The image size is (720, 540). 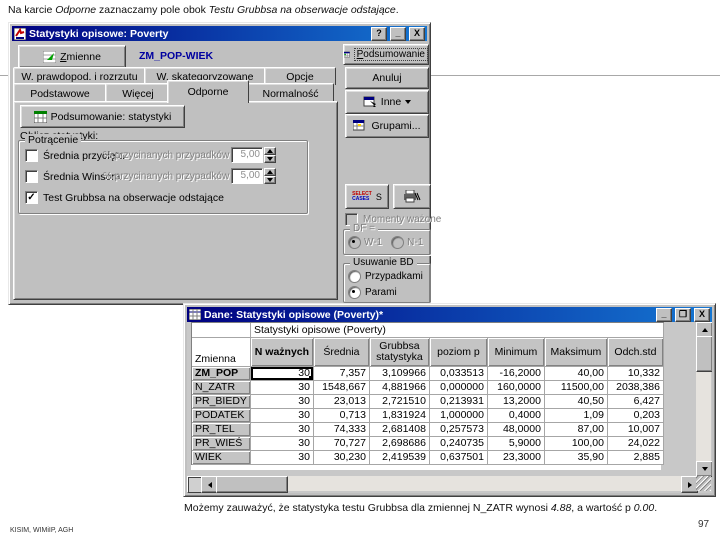 What do you see at coordinates (219, 33) in the screenshot?
I see `dialog-titlebar: Statystyki opisowe: Poverty ? _ X` at bounding box center [219, 33].